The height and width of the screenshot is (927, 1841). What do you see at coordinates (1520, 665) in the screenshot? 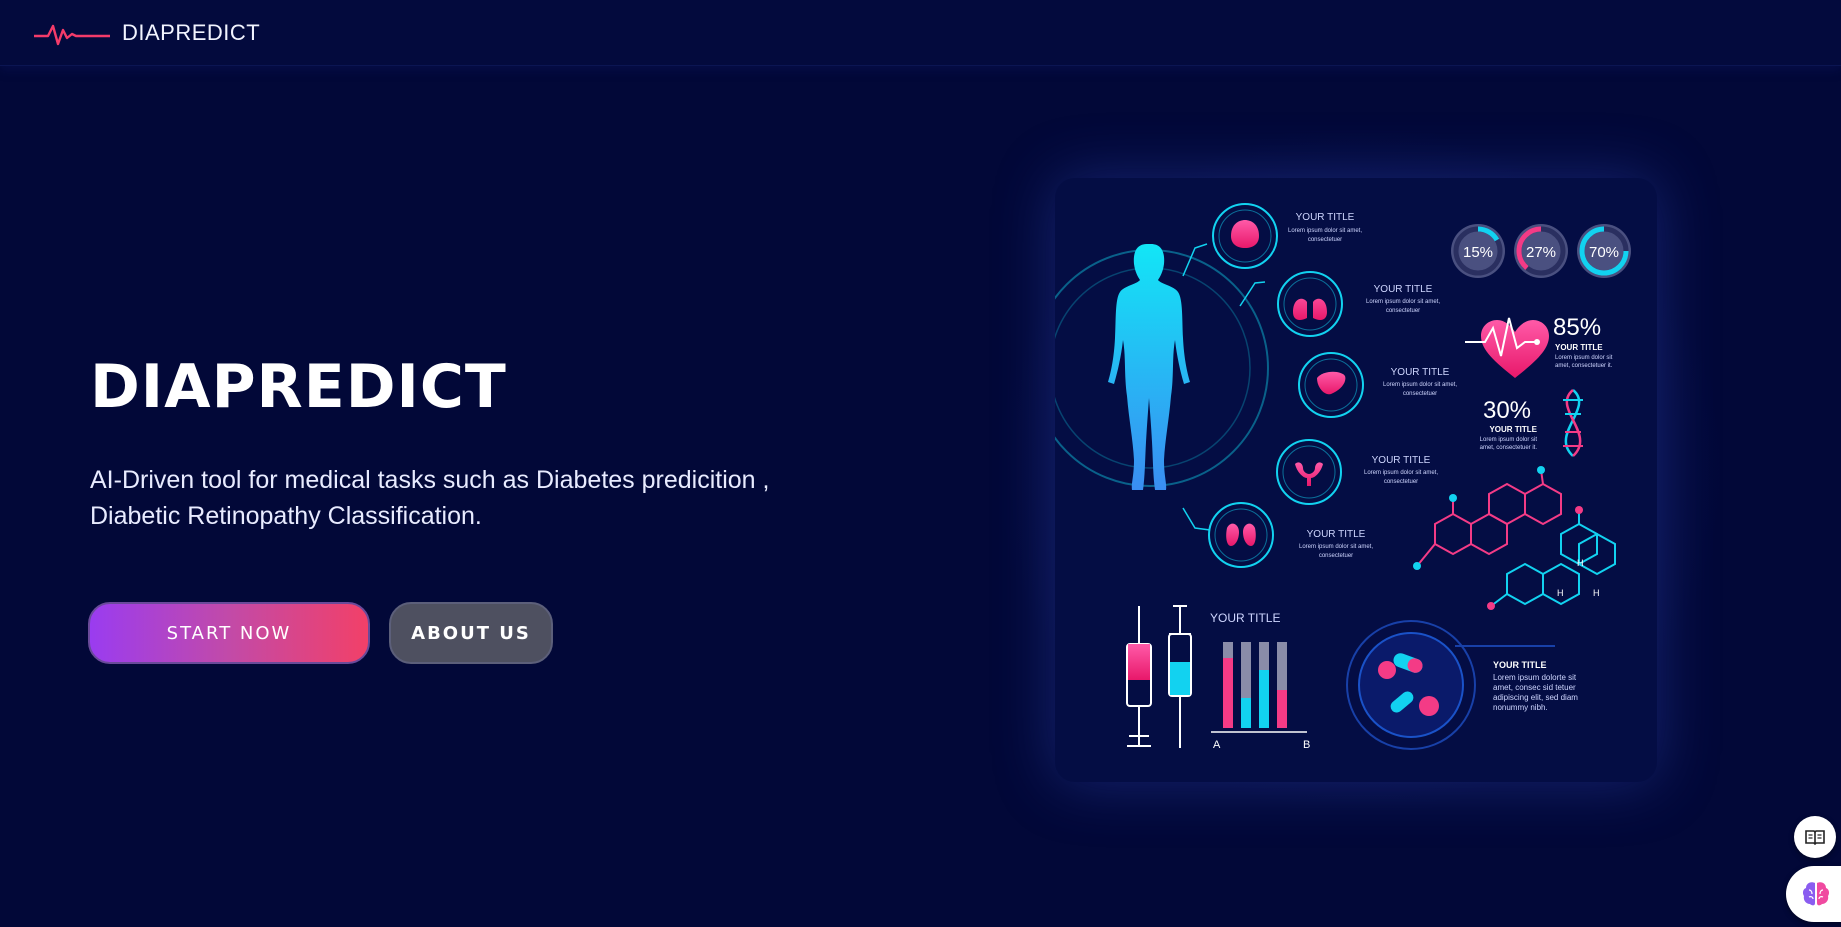
I see `pills-title: YOUR TITLE` at bounding box center [1520, 665].